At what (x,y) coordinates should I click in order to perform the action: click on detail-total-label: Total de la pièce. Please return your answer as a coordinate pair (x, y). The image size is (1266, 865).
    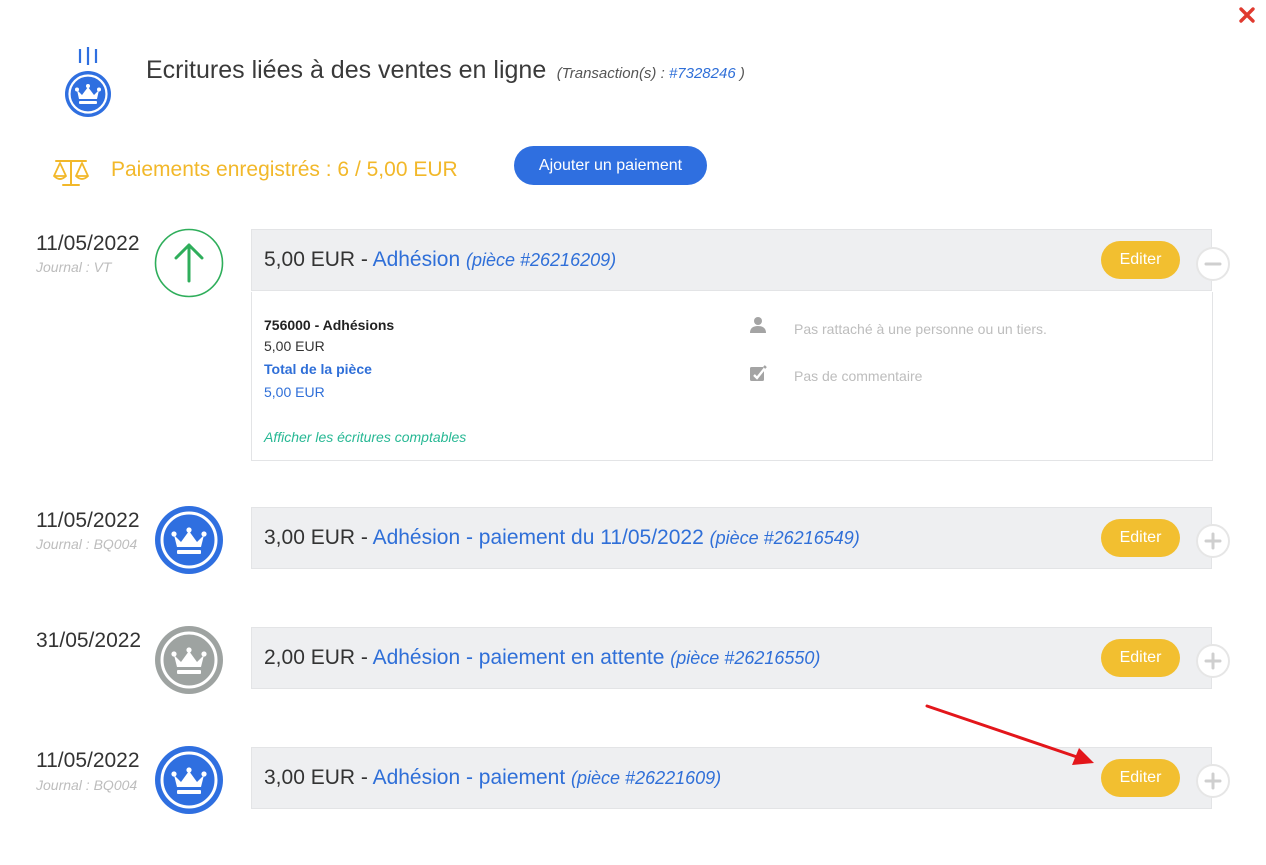
    Looking at the image, I should click on (318, 369).